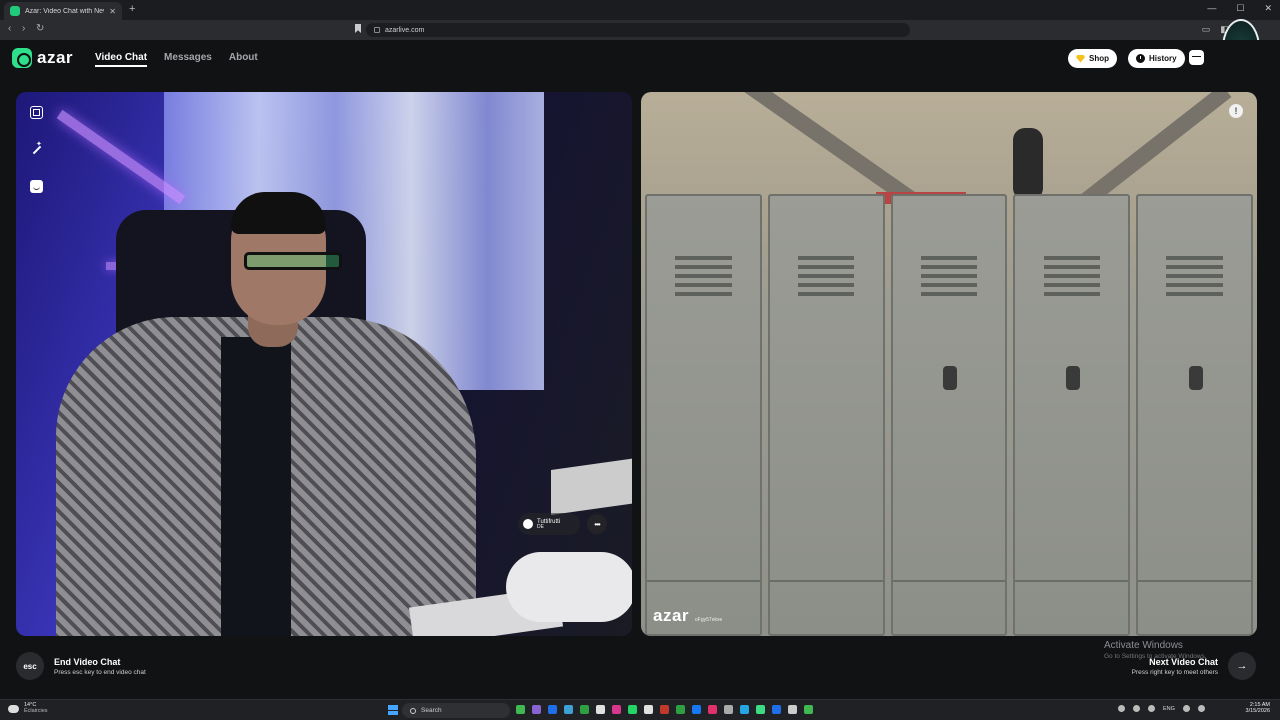 The height and width of the screenshot is (720, 1280). What do you see at coordinates (278, 213) in the screenshot?
I see `person-hair` at bounding box center [278, 213].